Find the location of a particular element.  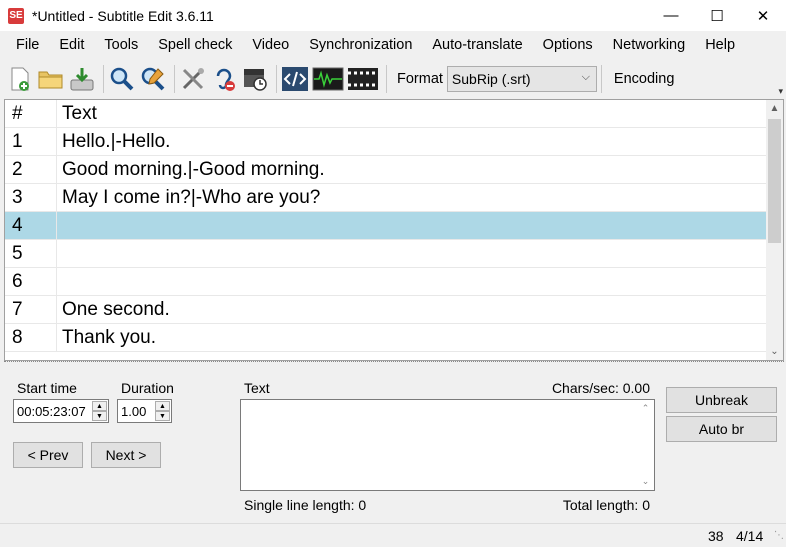

hearing-impaired-icon is located at coordinates (224, 79).